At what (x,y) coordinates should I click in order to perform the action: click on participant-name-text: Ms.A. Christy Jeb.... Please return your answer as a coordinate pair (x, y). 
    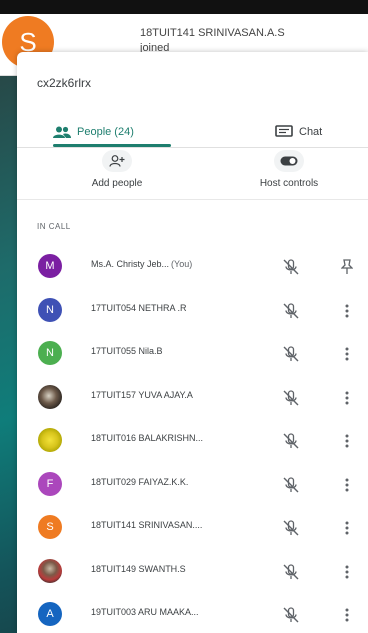
    Looking at the image, I should click on (130, 264).